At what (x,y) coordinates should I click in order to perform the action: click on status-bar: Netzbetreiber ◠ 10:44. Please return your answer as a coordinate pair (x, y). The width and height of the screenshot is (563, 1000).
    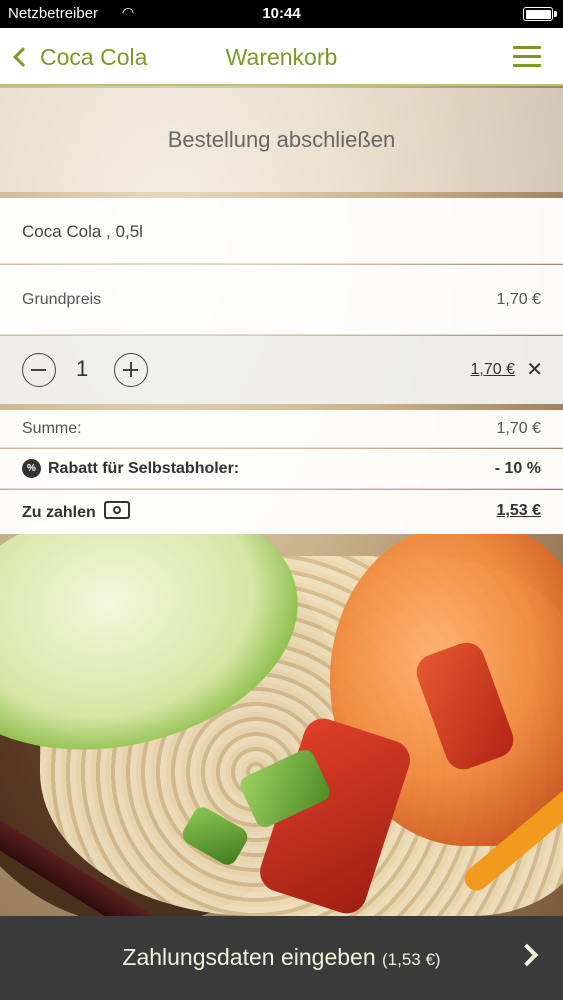
    Looking at the image, I should click on (281, 14).